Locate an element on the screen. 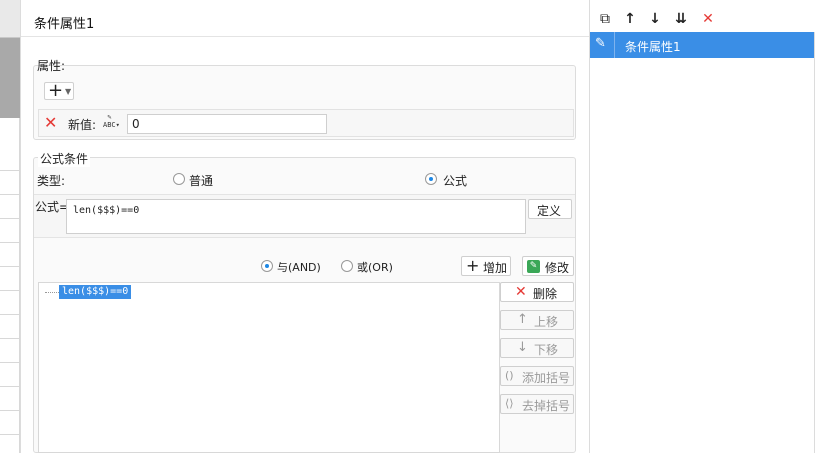 Image resolution: width=824 pixels, height=453 pixels. add-bracket-button: () 添加括号 is located at coordinates (537, 376).